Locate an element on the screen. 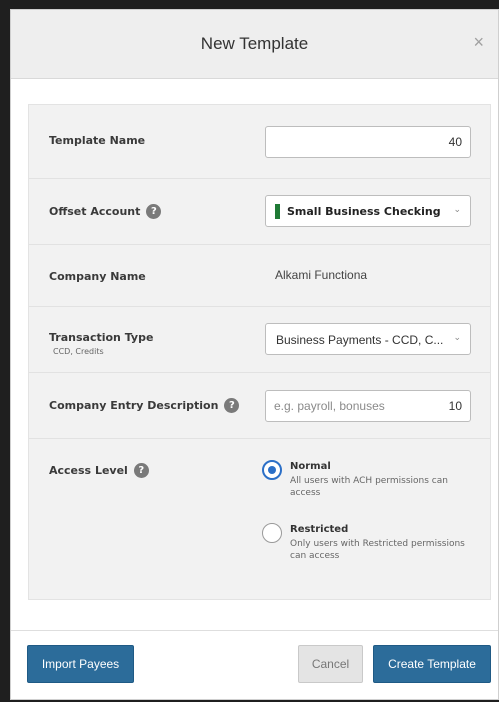 The height and width of the screenshot is (702, 499). company-entry-description-label: Company Entry Description ? is located at coordinates (144, 405).